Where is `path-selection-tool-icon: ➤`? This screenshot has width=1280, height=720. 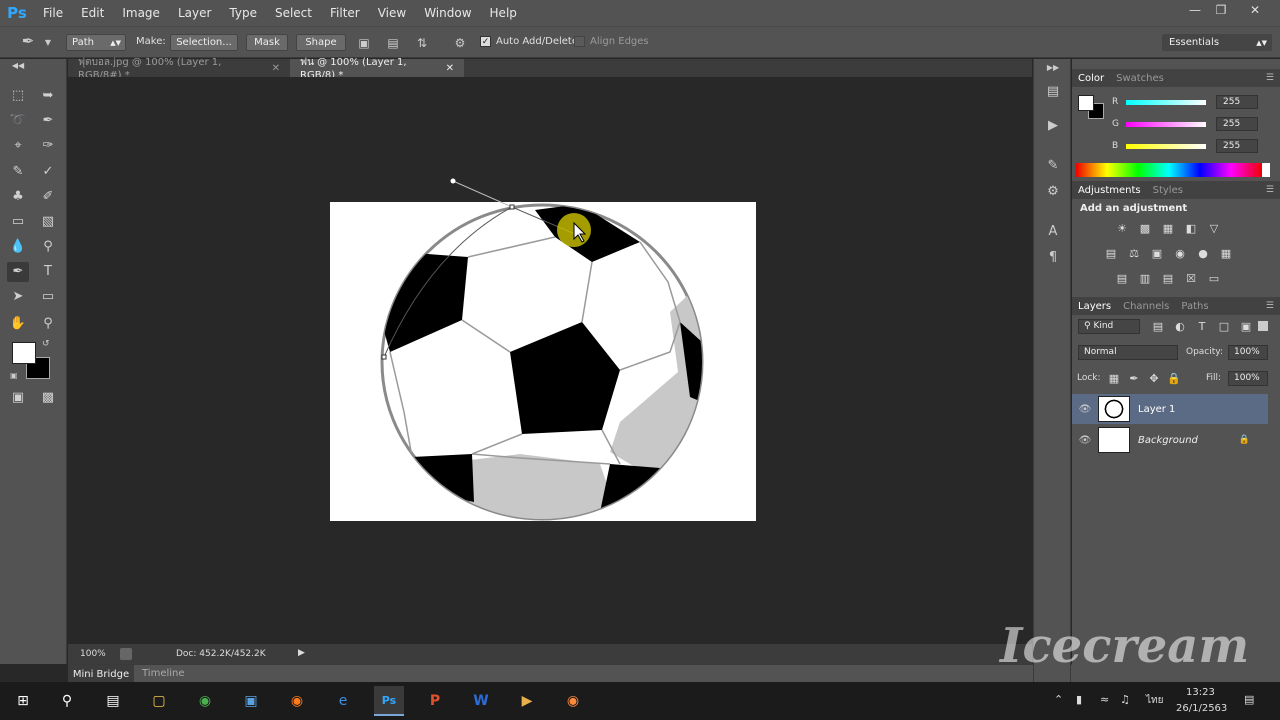
path-selection-tool-icon: ➤ is located at coordinates (18, 297).